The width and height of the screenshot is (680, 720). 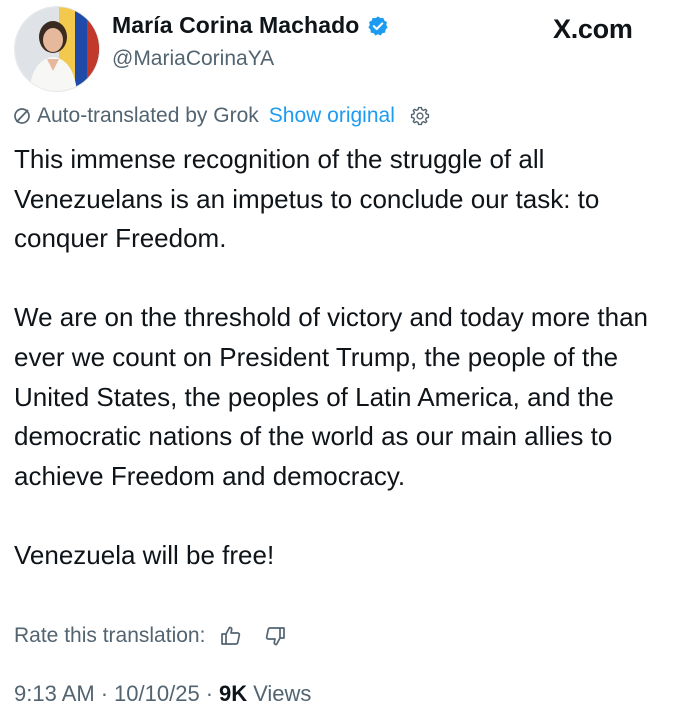 I want to click on tweet-date: 10/10/25, so click(x=157, y=694).